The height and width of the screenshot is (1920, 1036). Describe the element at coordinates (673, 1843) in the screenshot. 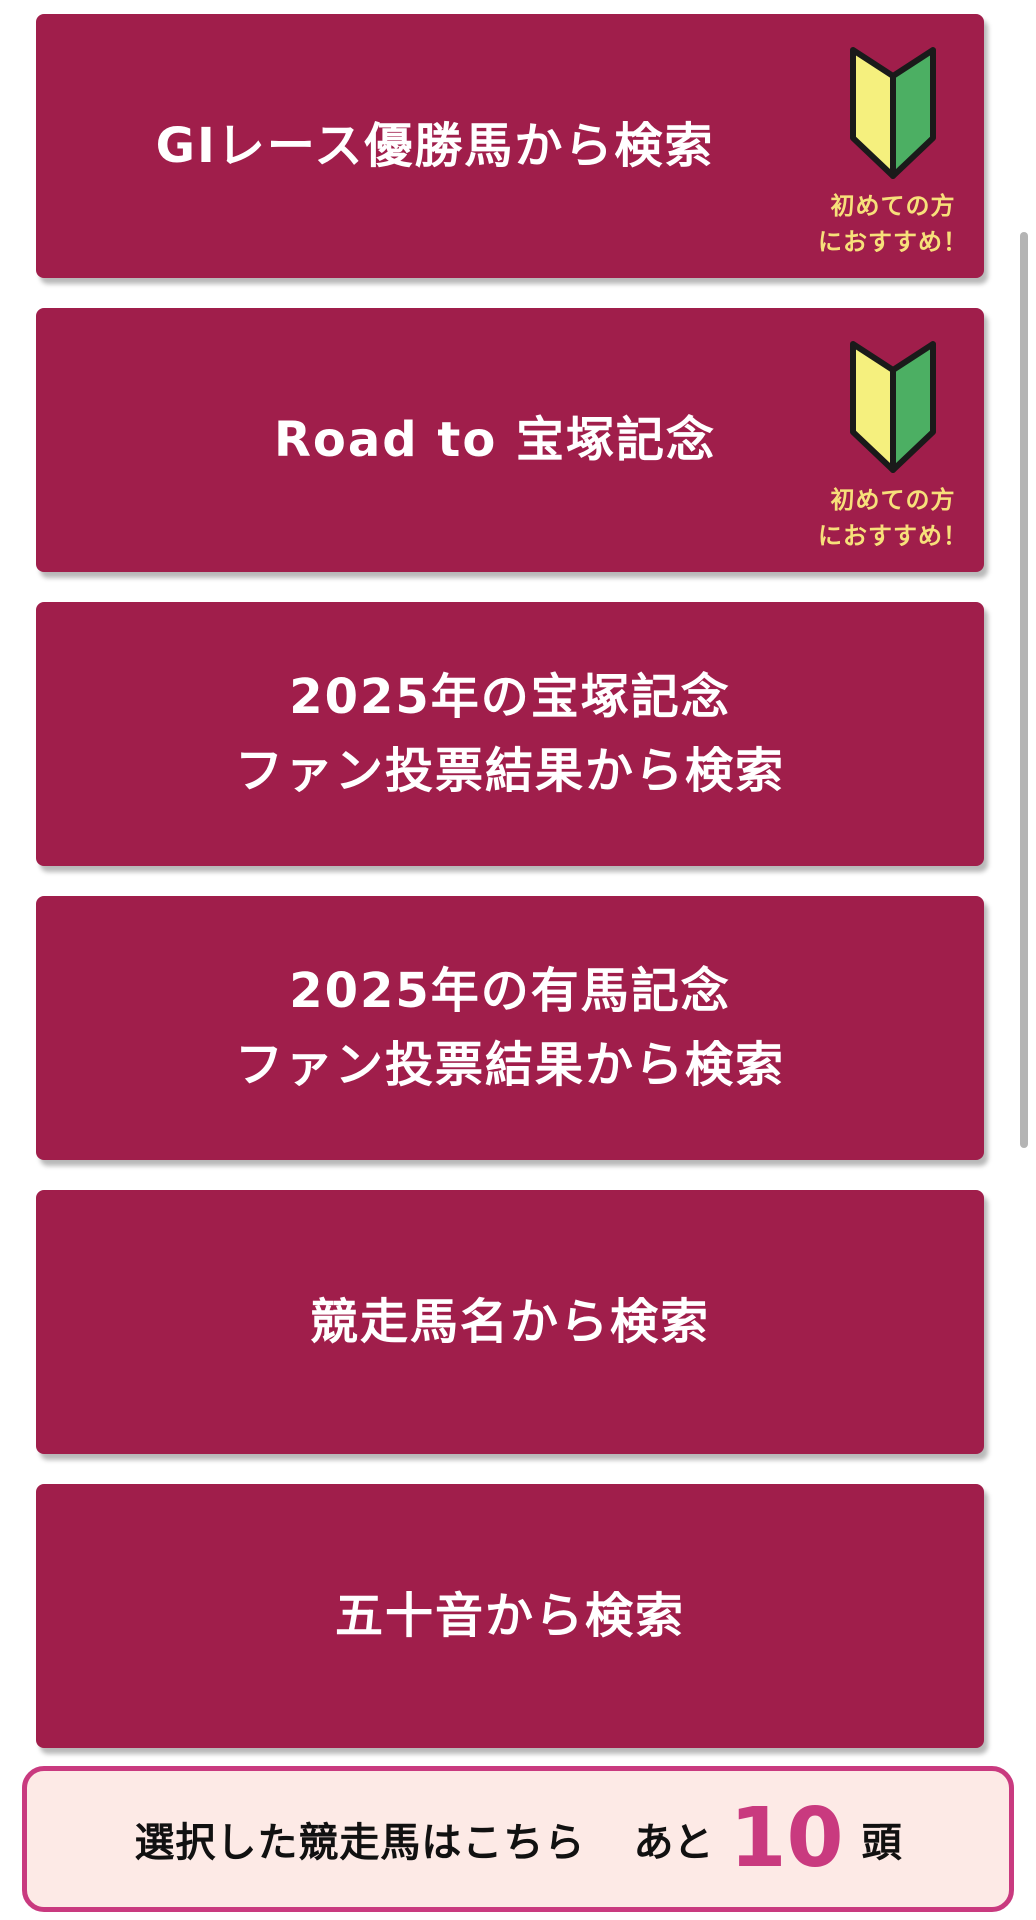

I see `remaining-prefix: あと` at that location.